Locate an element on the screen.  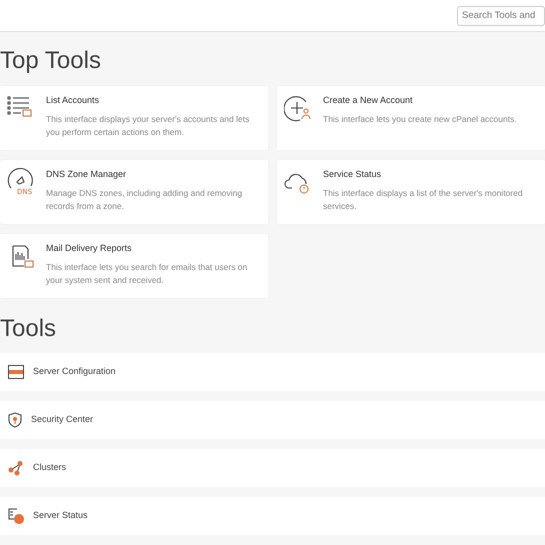
card-title: Create a New Account is located at coordinates (368, 100).